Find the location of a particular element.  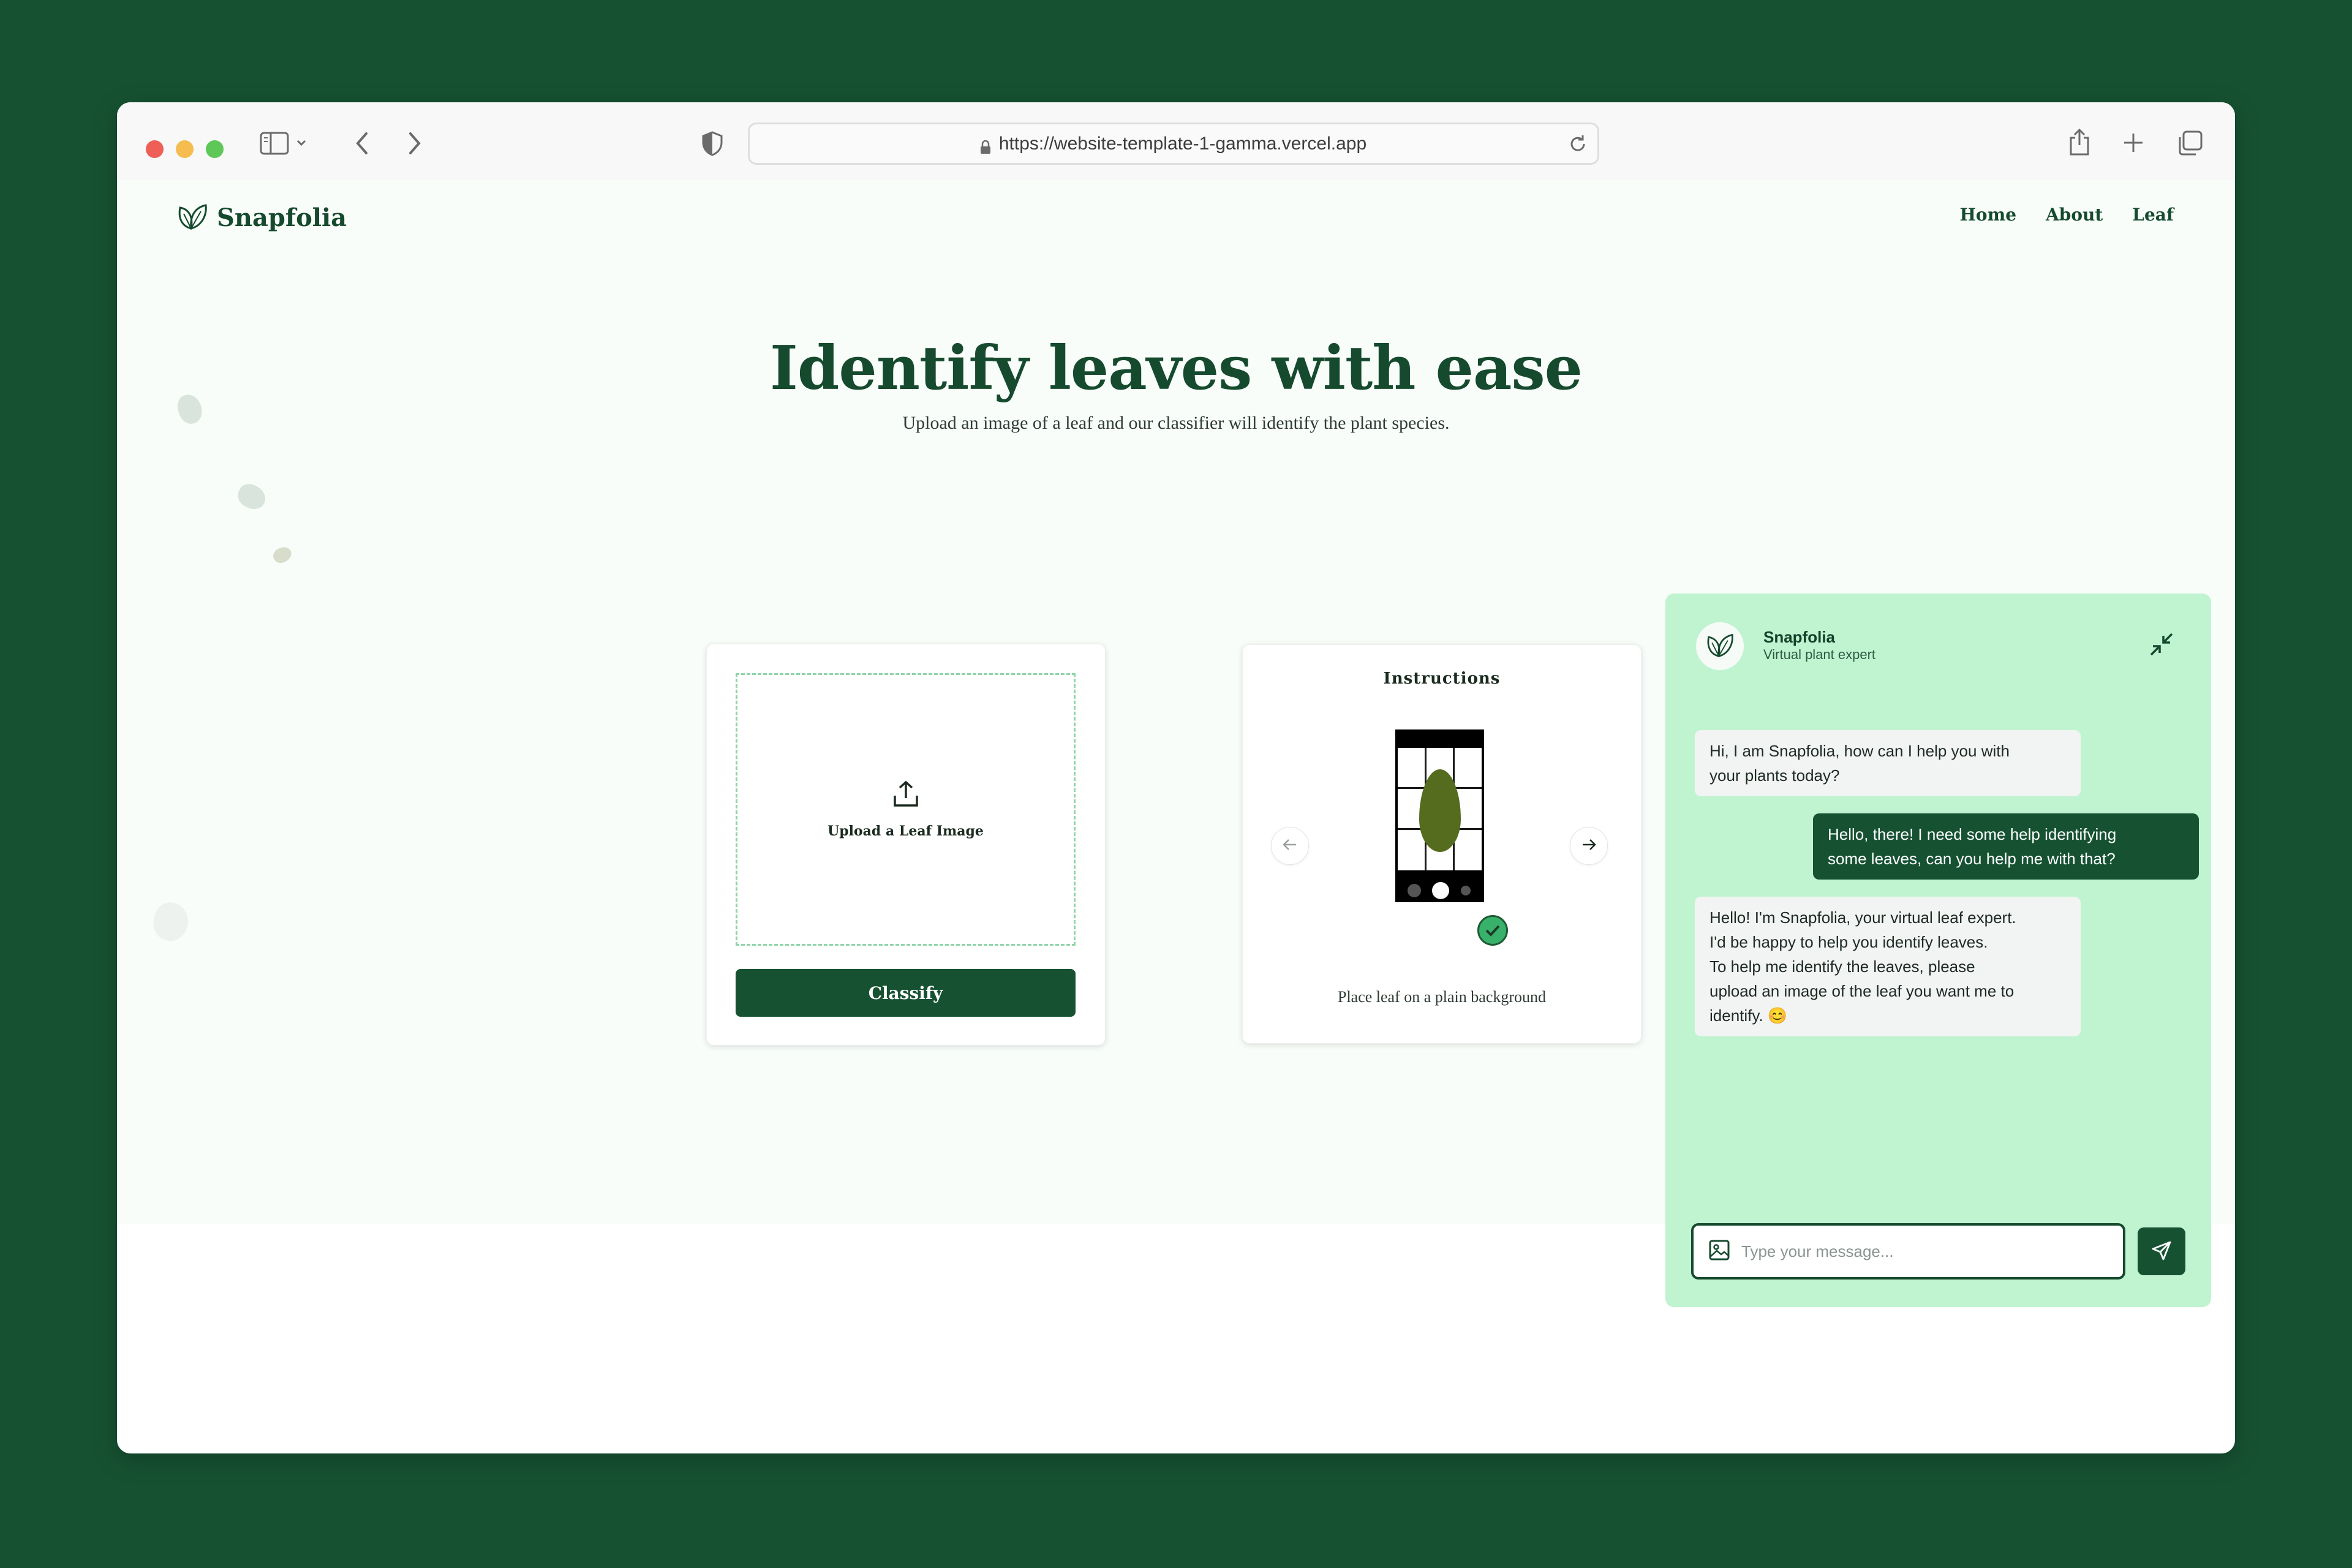

main-nav: Home About Leaf is located at coordinates (2066, 215).